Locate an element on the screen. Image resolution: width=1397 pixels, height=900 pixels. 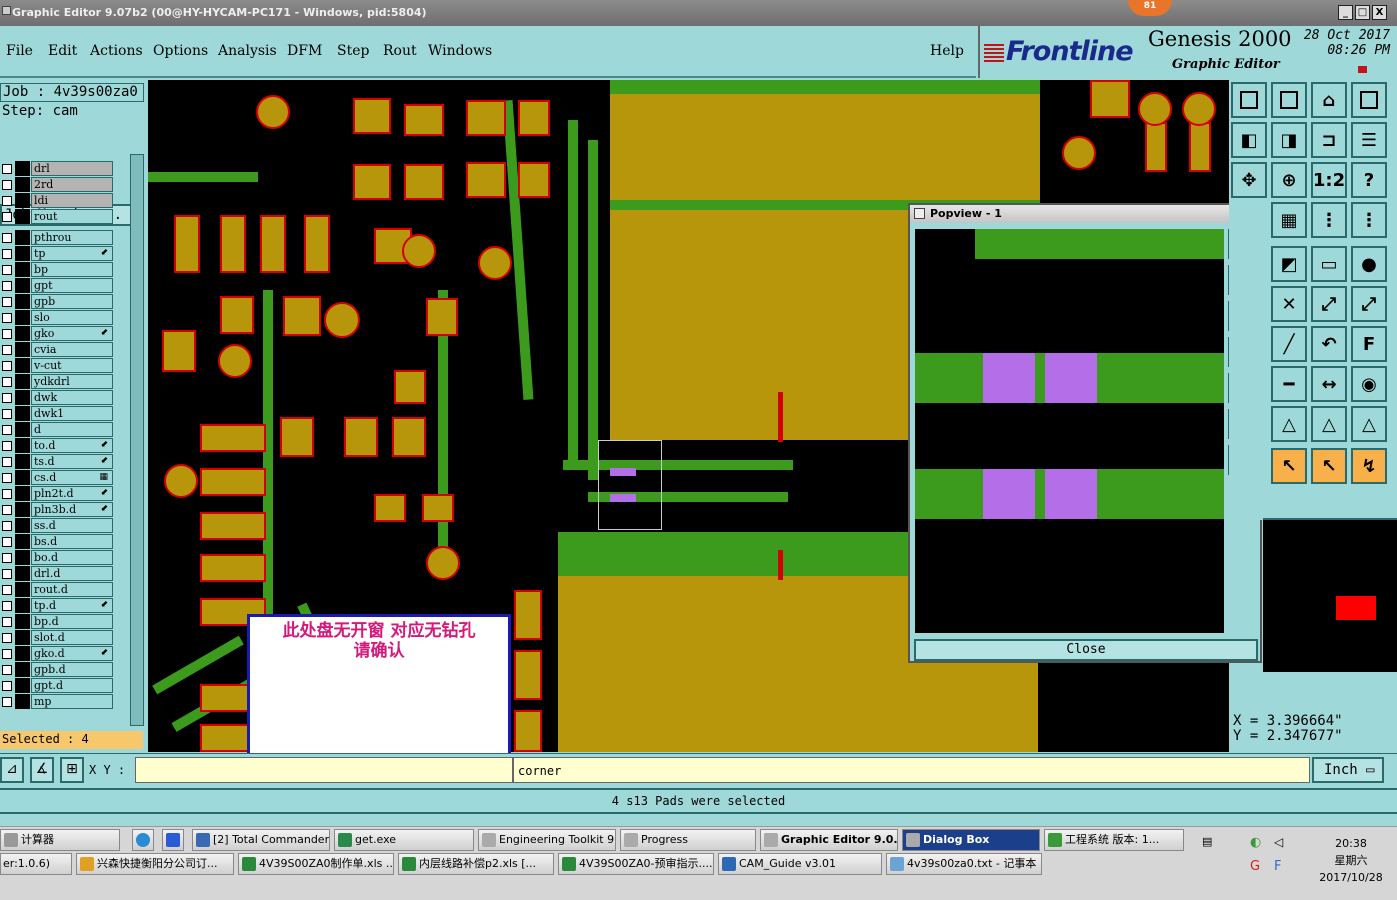
menu-dfm: DFM is located at coordinates (304, 51).